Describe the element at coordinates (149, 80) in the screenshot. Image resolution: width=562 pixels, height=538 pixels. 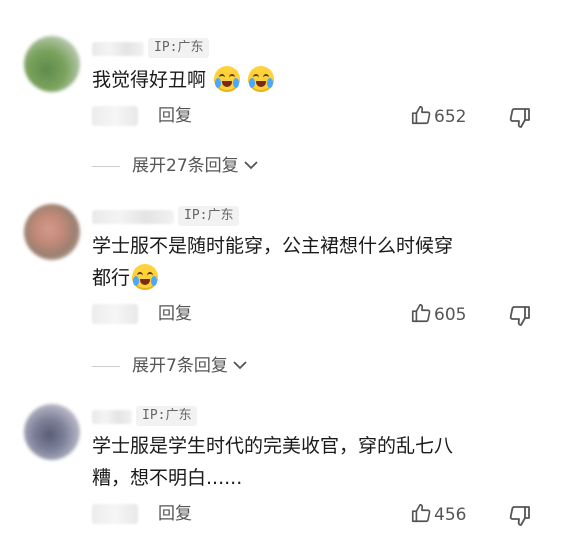
I see `comment-text-line: 我觉得好丑啊` at that location.